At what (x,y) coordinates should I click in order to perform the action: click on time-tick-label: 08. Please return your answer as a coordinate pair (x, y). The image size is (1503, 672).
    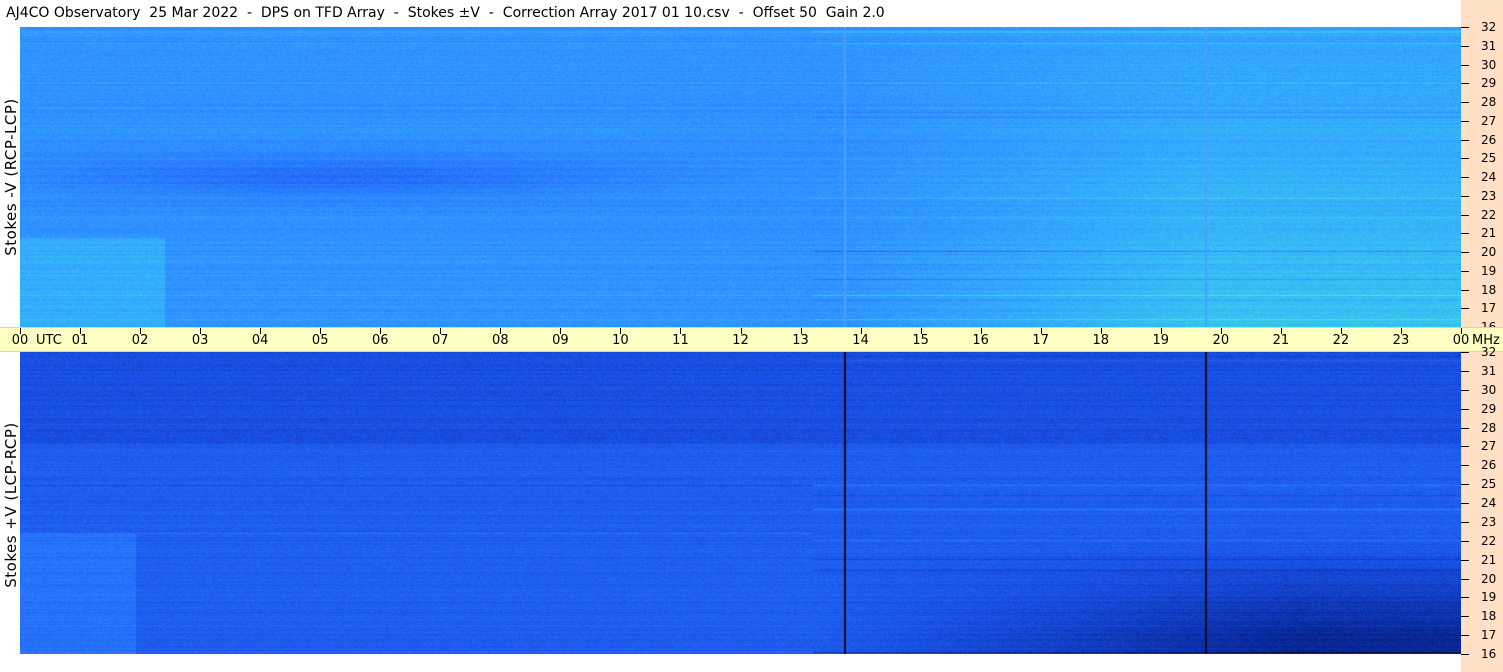
    Looking at the image, I should click on (500, 340).